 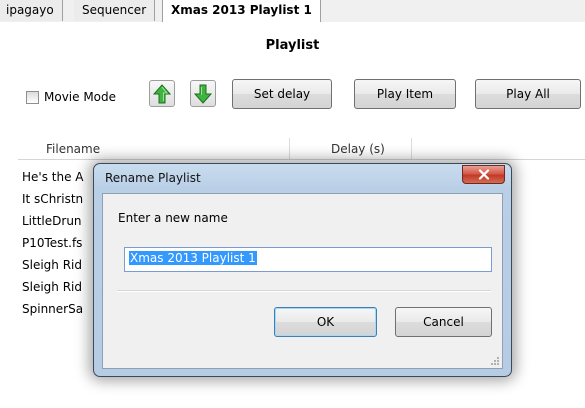 What do you see at coordinates (52, 243) in the screenshot?
I see `list-item: P10Test.fs` at bounding box center [52, 243].